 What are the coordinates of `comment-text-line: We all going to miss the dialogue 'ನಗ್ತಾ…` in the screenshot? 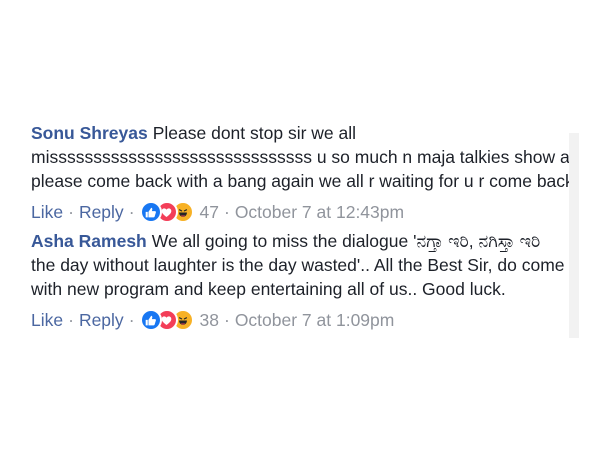 It's located at (346, 241).